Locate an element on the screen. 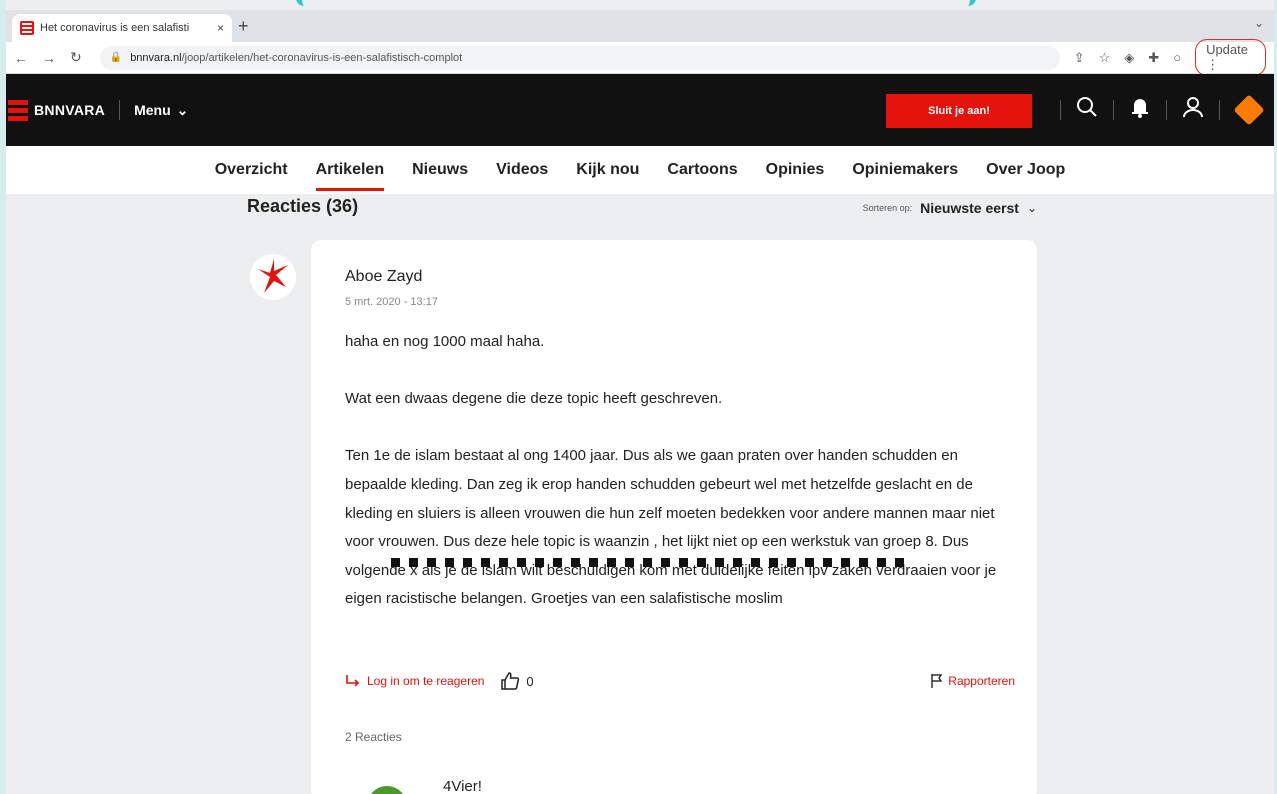 This screenshot has width=1277, height=794. new-tab-button: + is located at coordinates (243, 26).